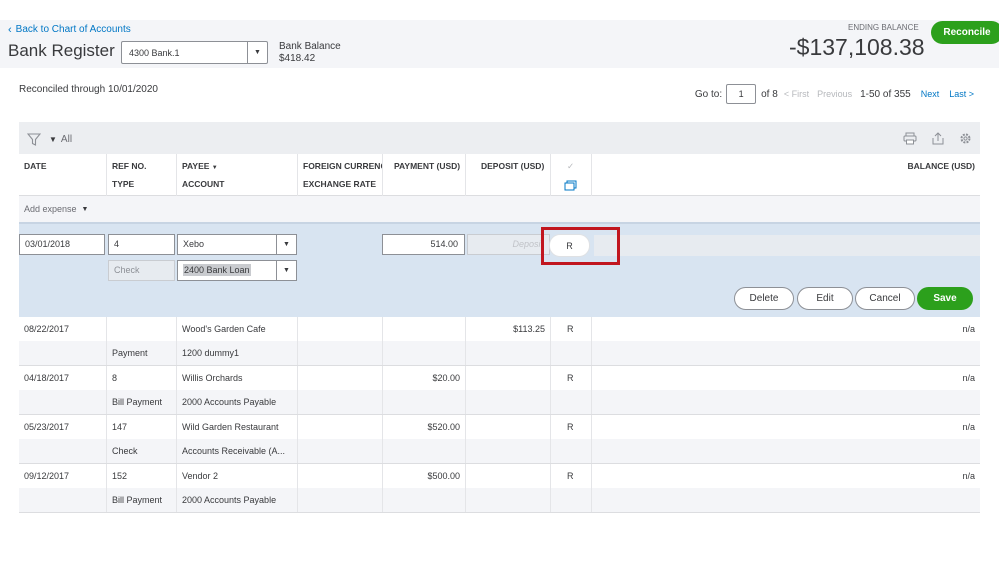 Image resolution: width=999 pixels, height=562 pixels. What do you see at coordinates (961, 94) in the screenshot?
I see `last-page-link: Last >` at bounding box center [961, 94].